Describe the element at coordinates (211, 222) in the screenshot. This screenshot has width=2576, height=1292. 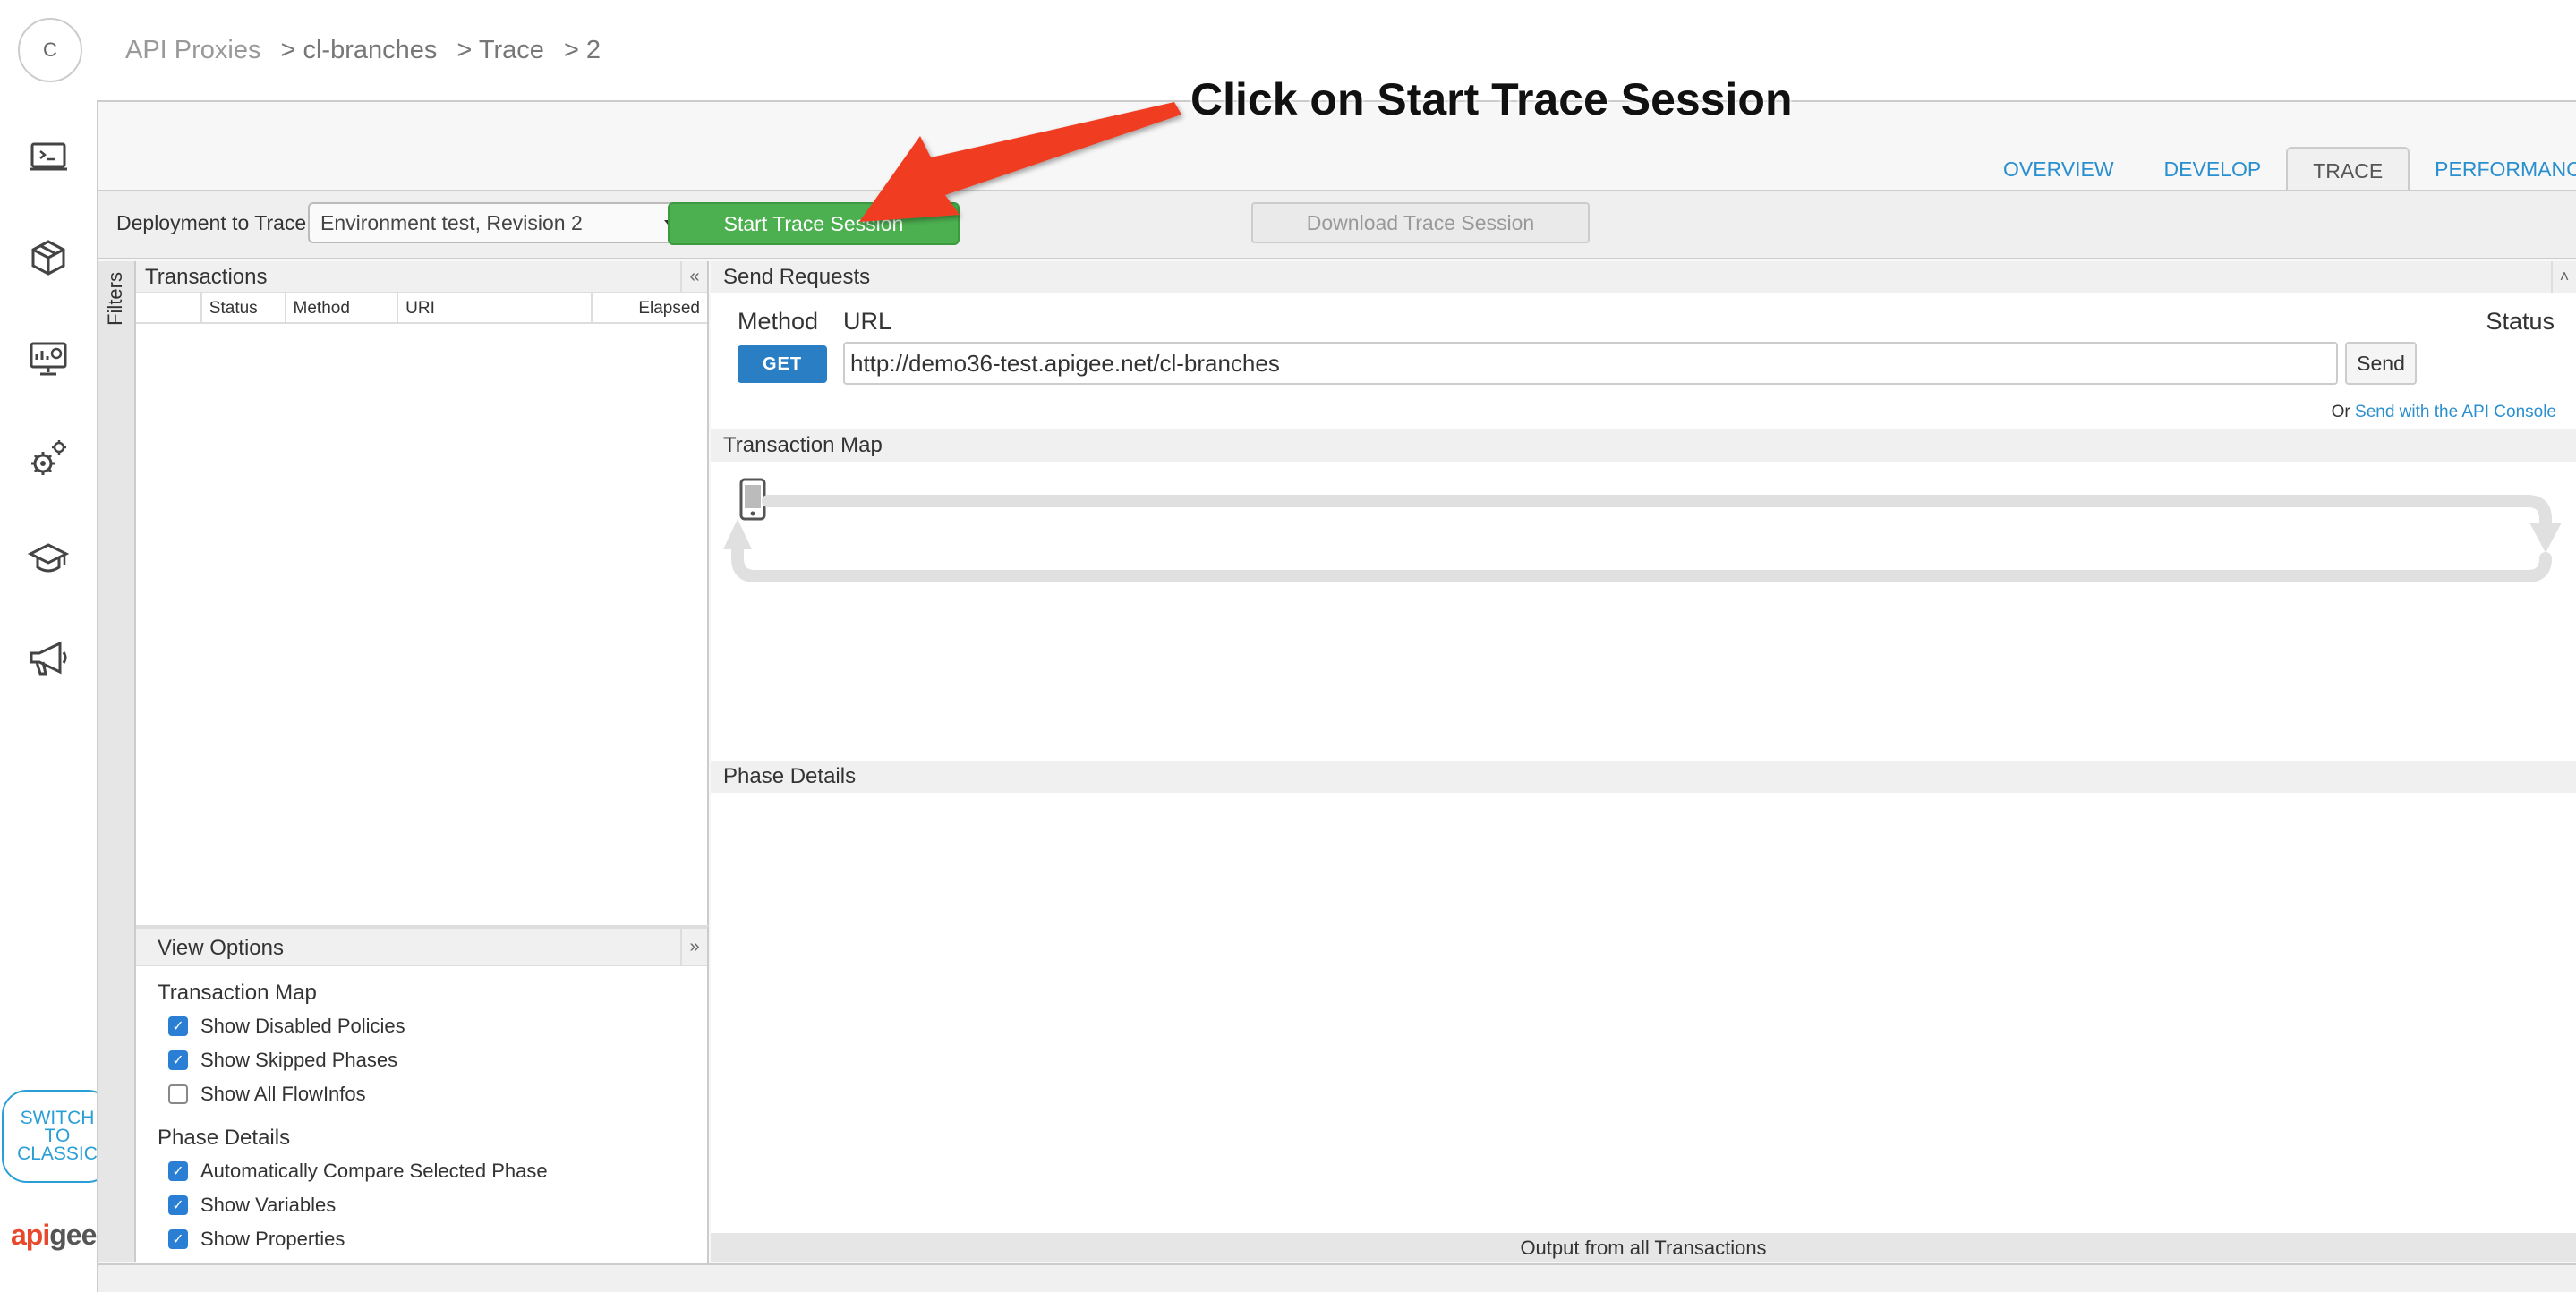
I see `deployment-label: Deployment to Trace` at that location.